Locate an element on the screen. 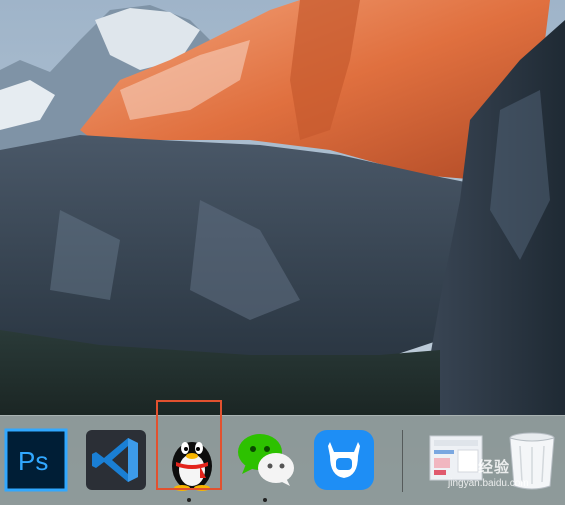 The height and width of the screenshot is (505, 565). vscode-icon is located at coordinates (116, 460).